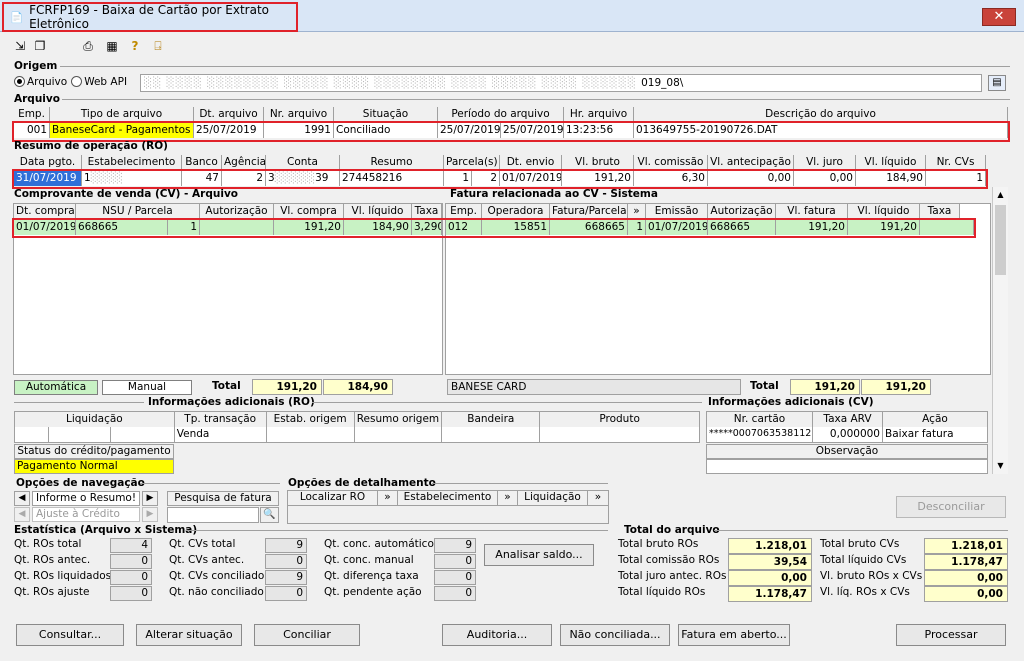 This screenshot has height=661, width=1024. I want to click on printer-icon: ⎙, so click(88, 46).